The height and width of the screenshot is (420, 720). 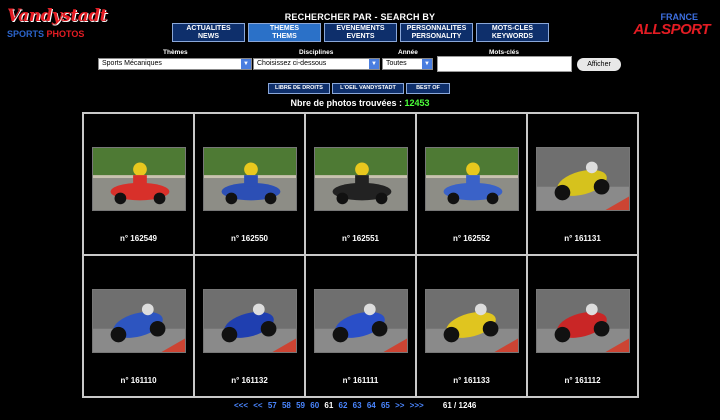 I want to click on page-link: 62, so click(x=343, y=405).